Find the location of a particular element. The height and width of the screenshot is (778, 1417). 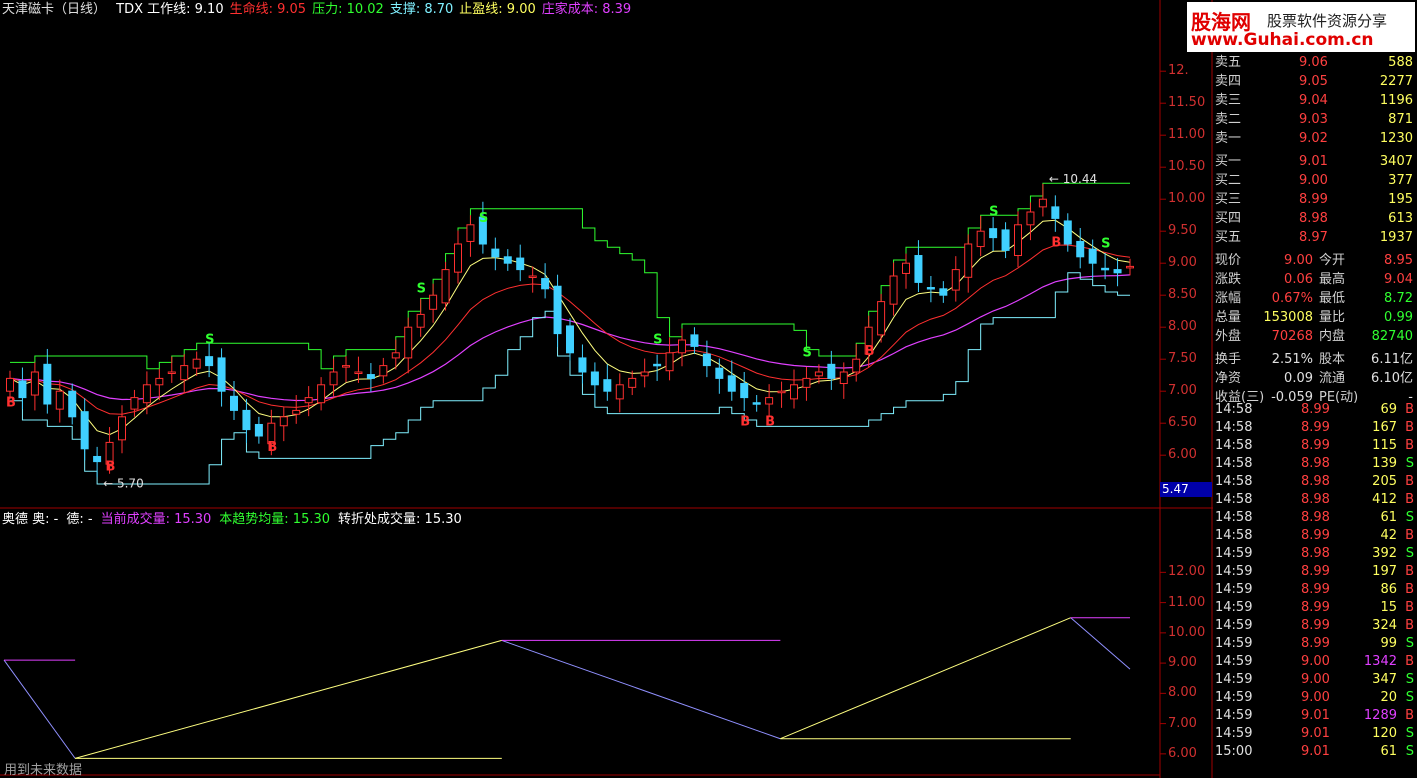

ask-label: 卖三 is located at coordinates (1228, 100).